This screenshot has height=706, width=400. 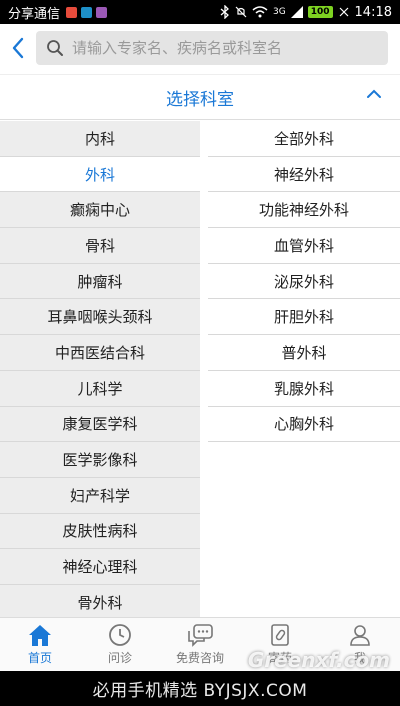 I want to click on tab-free-consult: 免费咨询, so click(x=200, y=644).